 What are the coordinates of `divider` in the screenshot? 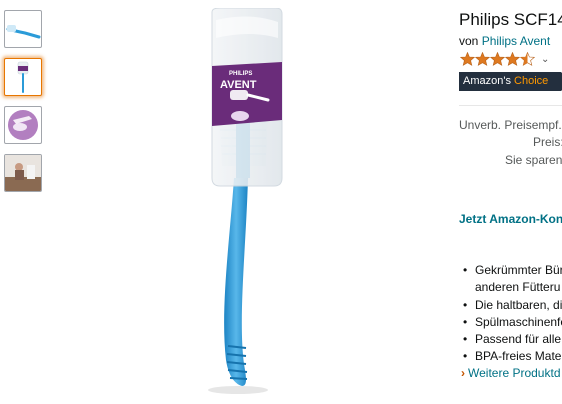 It's located at (510, 105).